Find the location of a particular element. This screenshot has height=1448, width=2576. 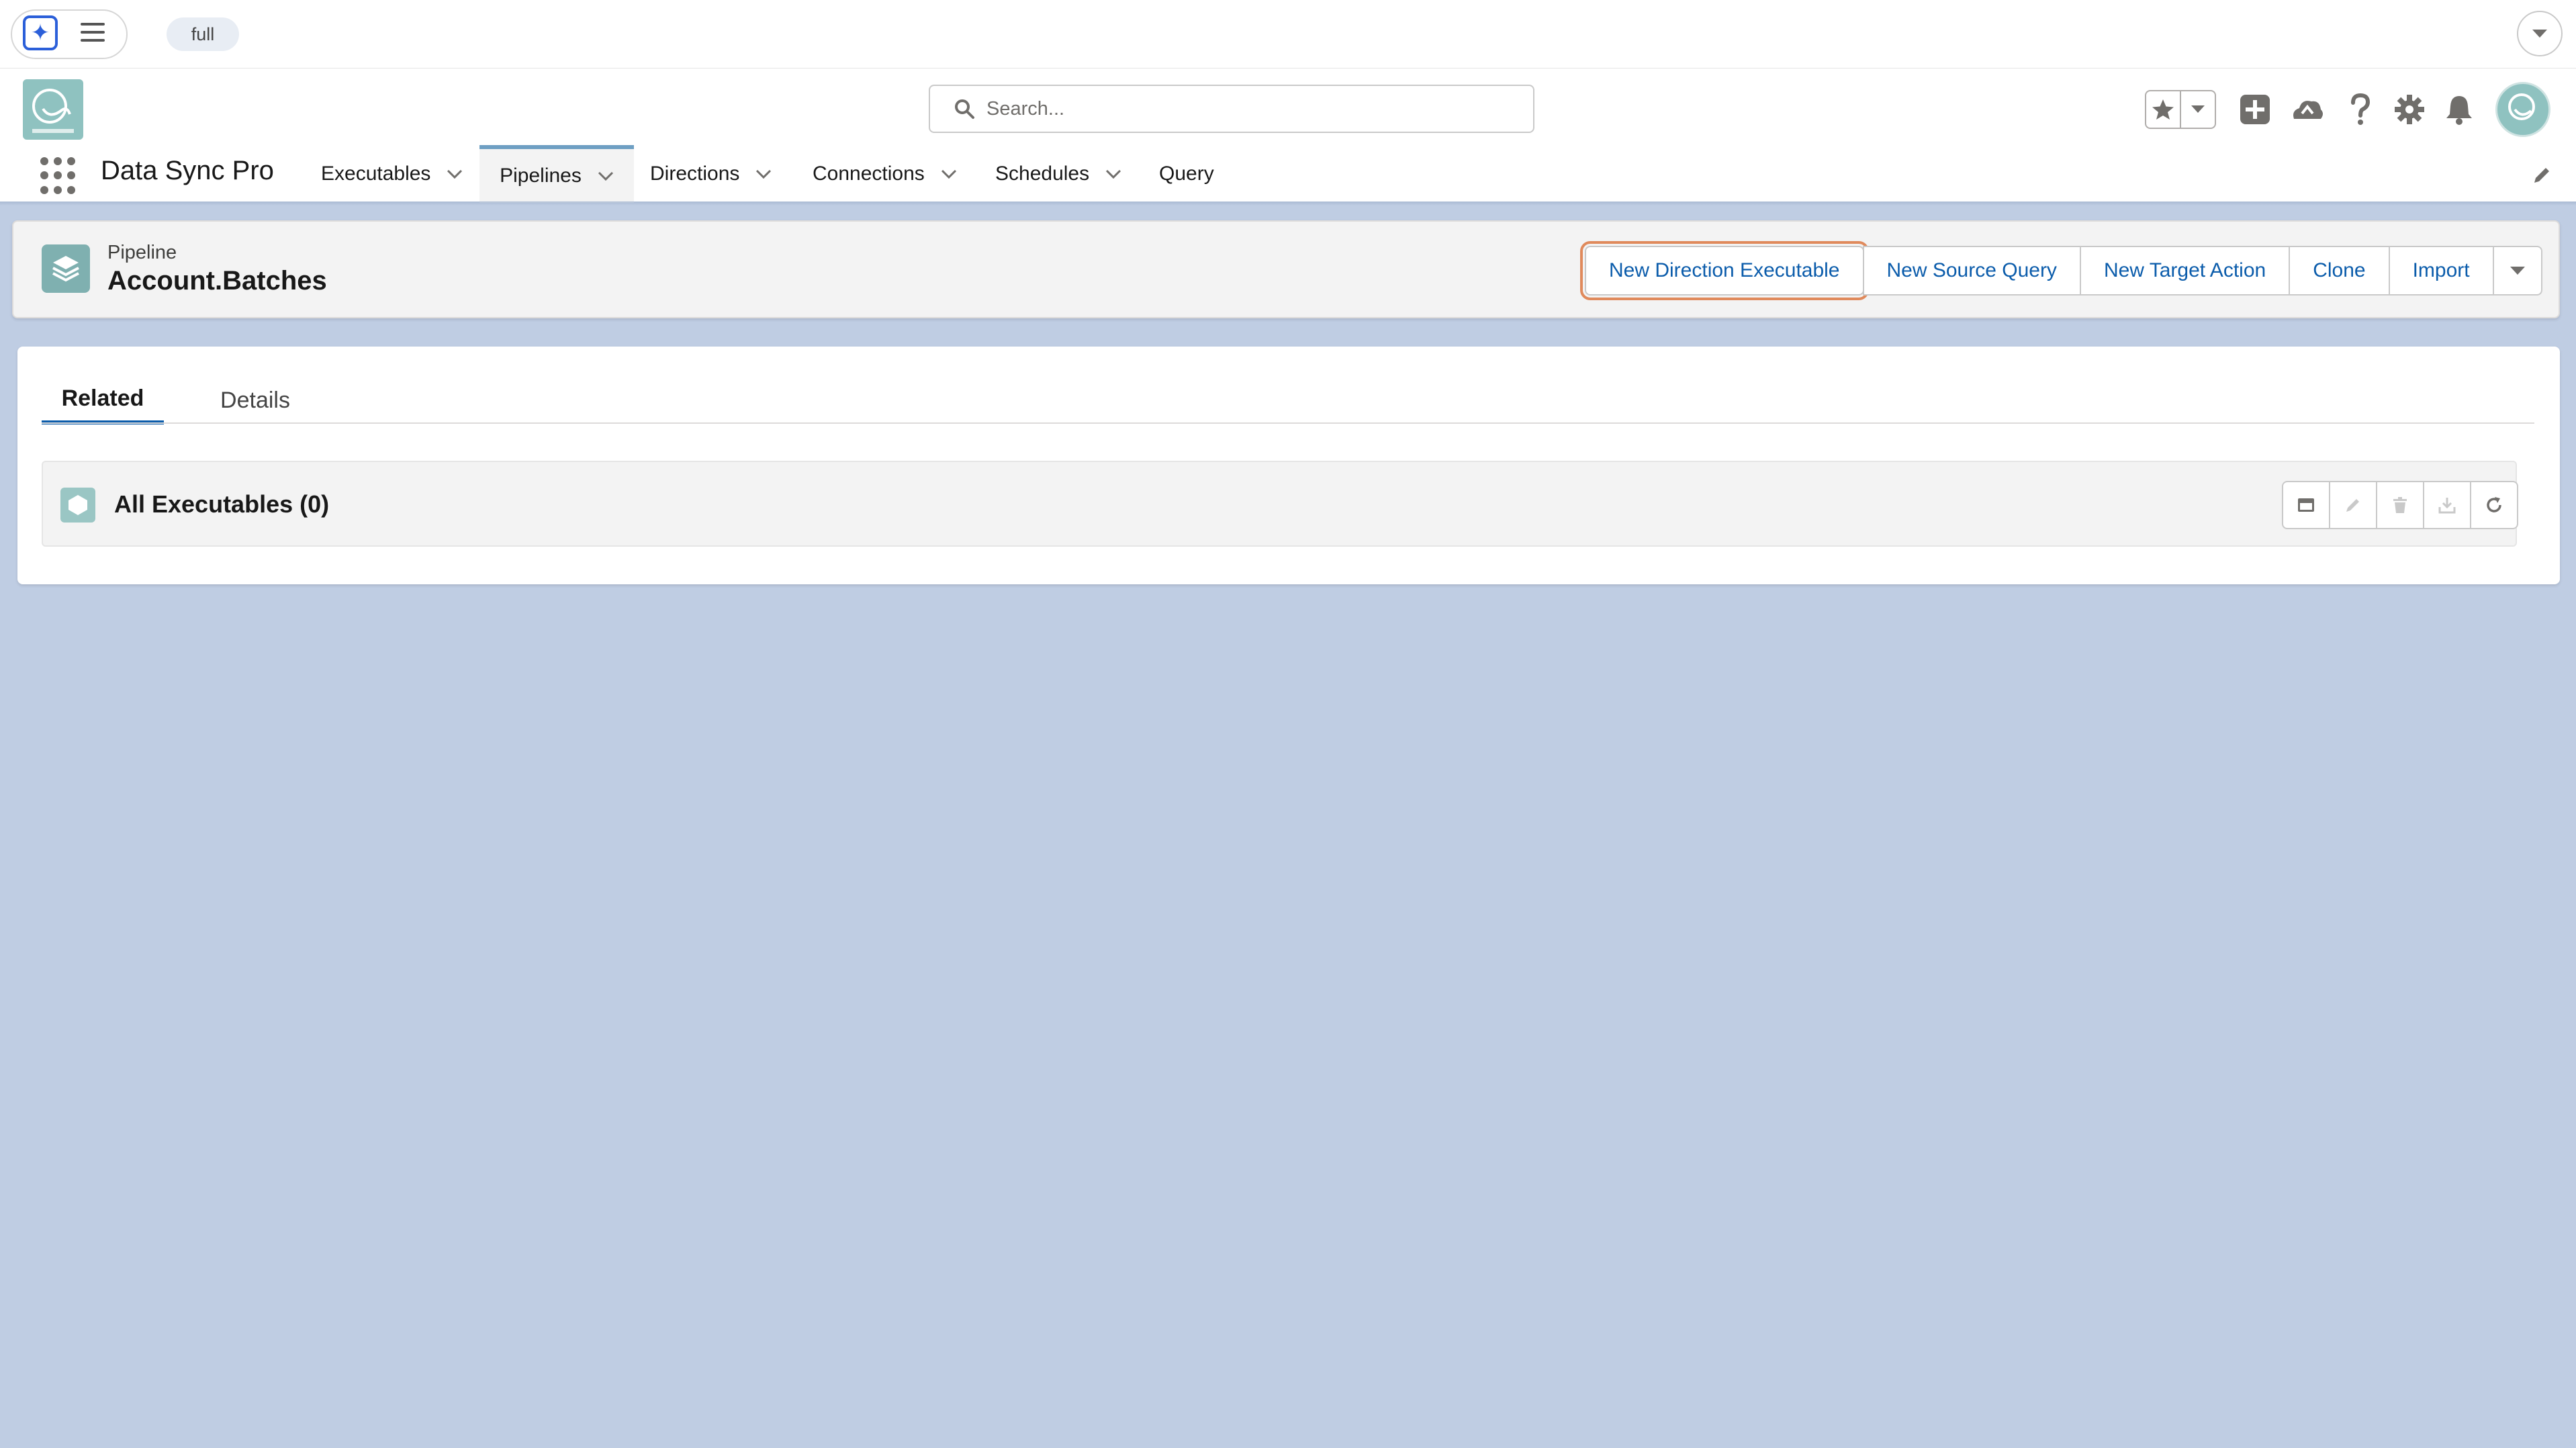

new-source-query-button: New Source Query is located at coordinates (1971, 271).